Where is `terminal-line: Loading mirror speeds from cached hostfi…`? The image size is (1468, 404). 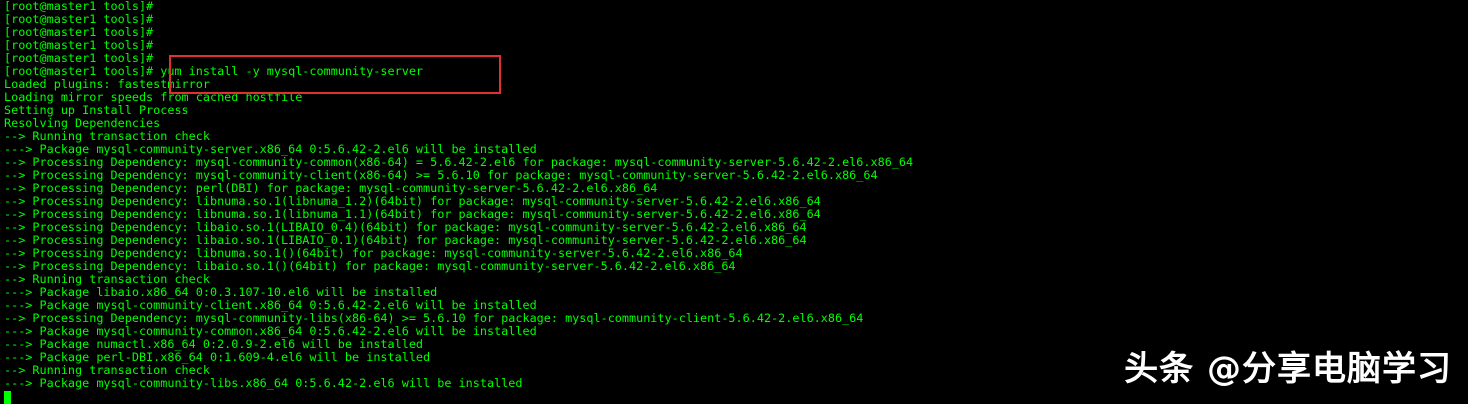 terminal-line: Loading mirror speeds from cached hostfi… is located at coordinates (153, 97).